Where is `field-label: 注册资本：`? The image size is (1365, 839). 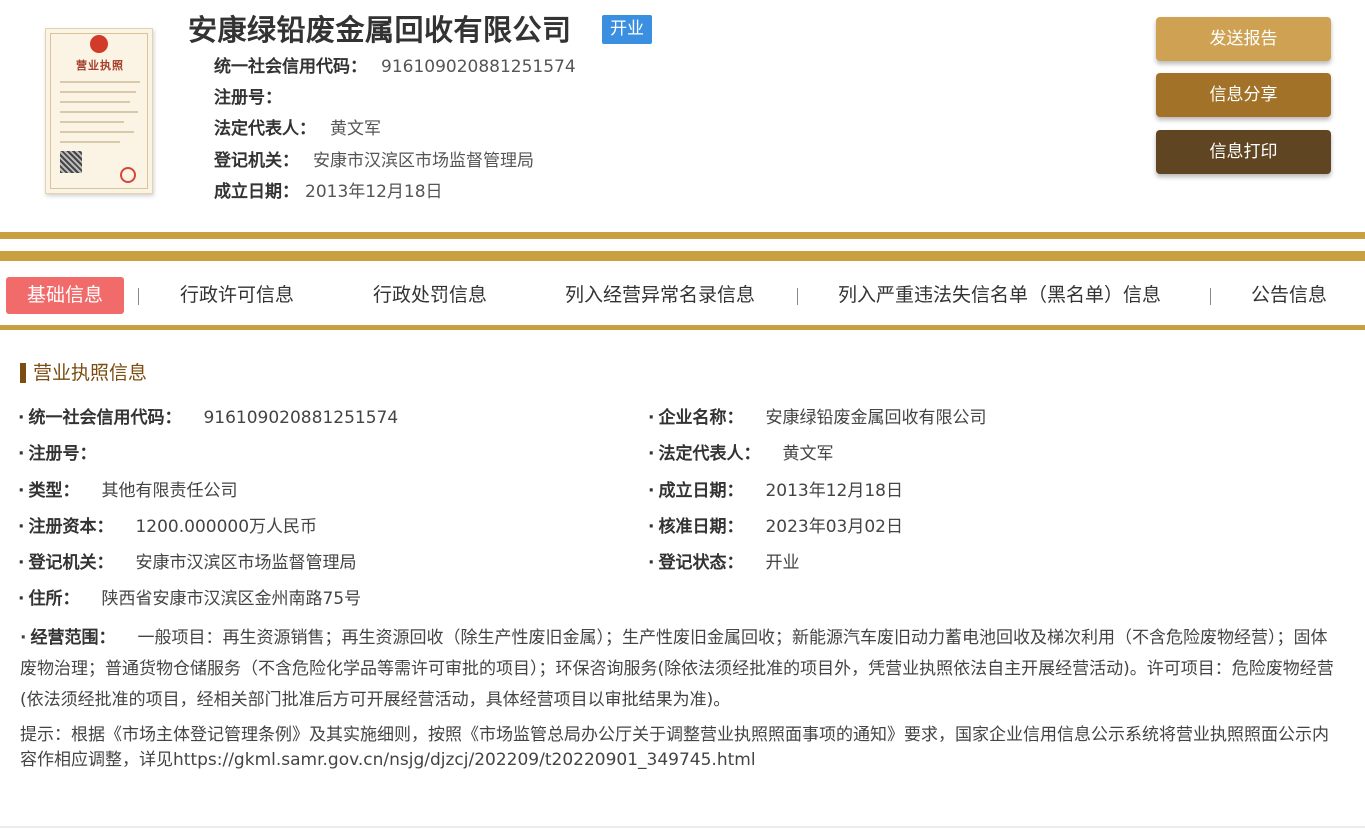
field-label: 注册资本： is located at coordinates (71, 527).